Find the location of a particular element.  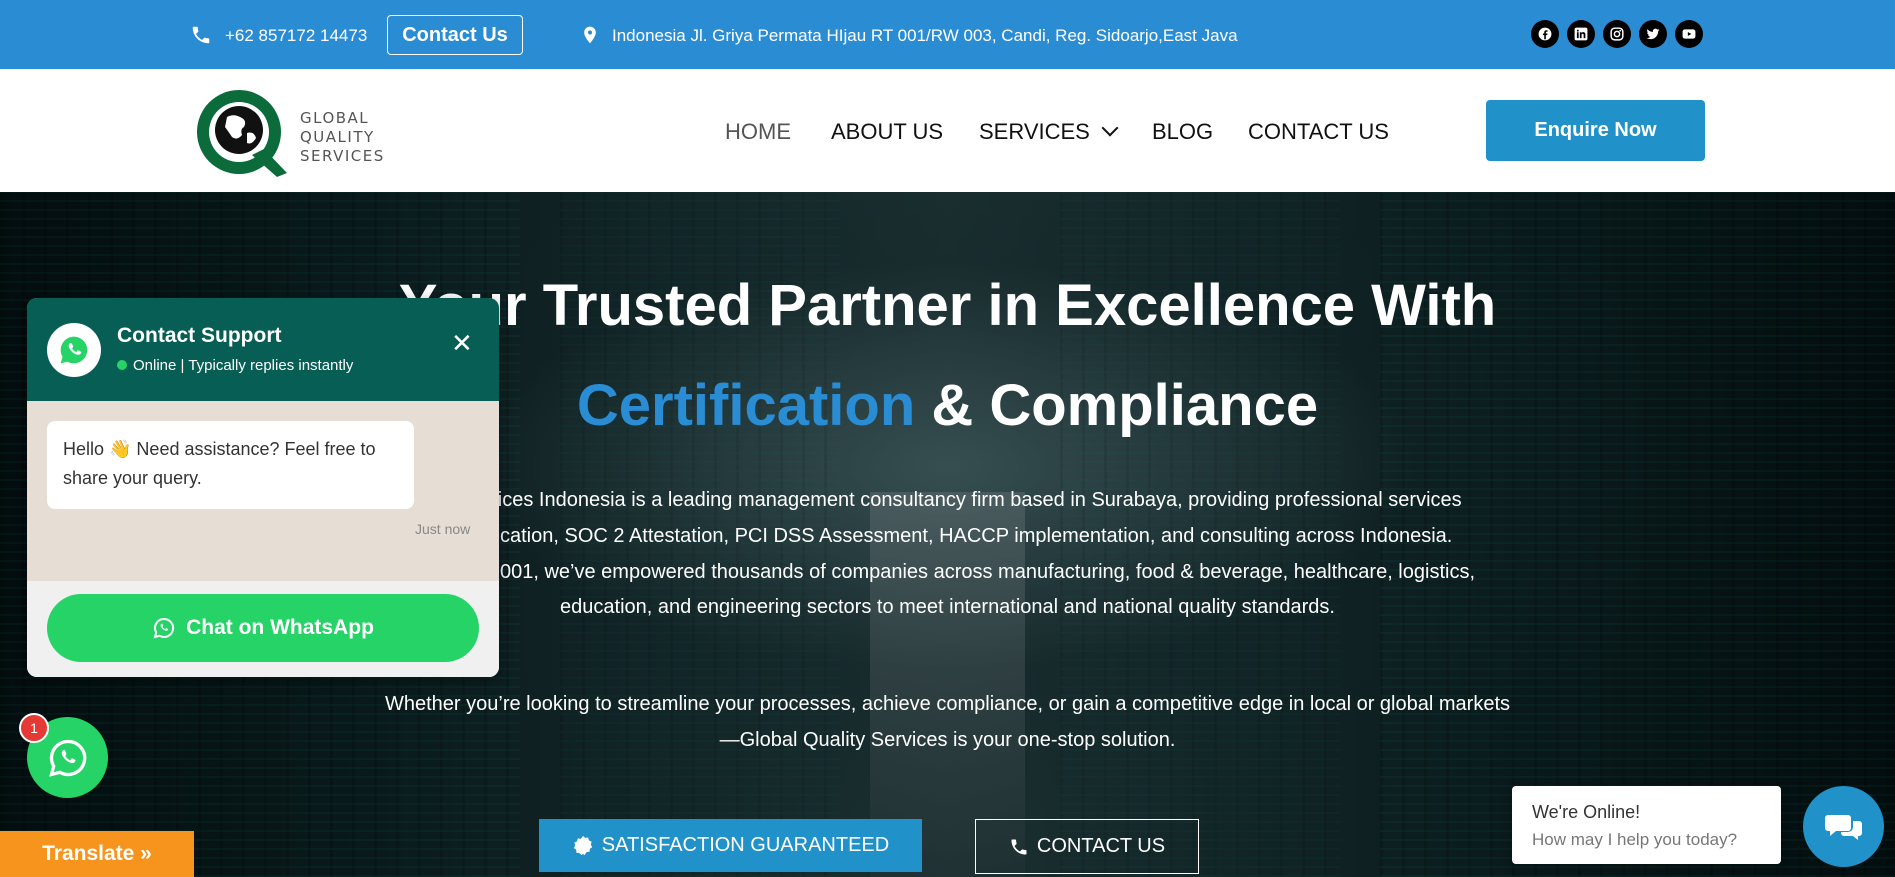

nav-home: HOME is located at coordinates (758, 132).